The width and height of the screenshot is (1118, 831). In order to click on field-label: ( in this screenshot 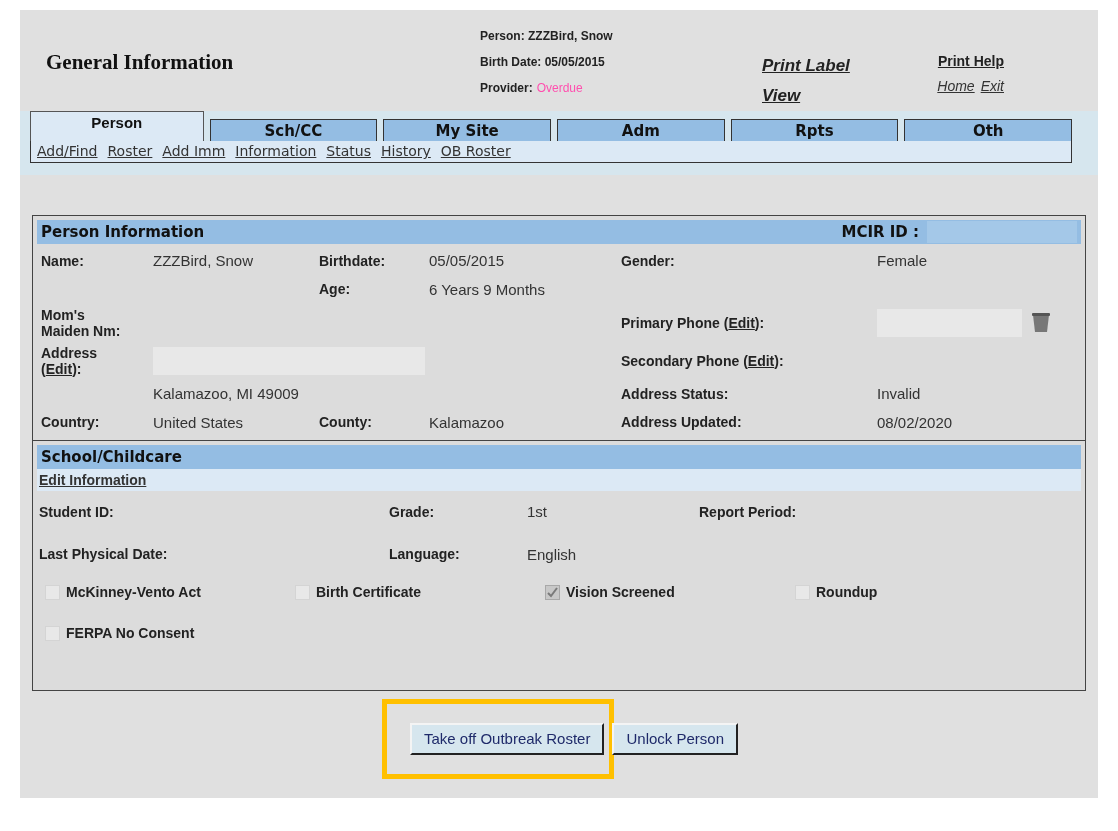, I will do `click(43, 369)`.